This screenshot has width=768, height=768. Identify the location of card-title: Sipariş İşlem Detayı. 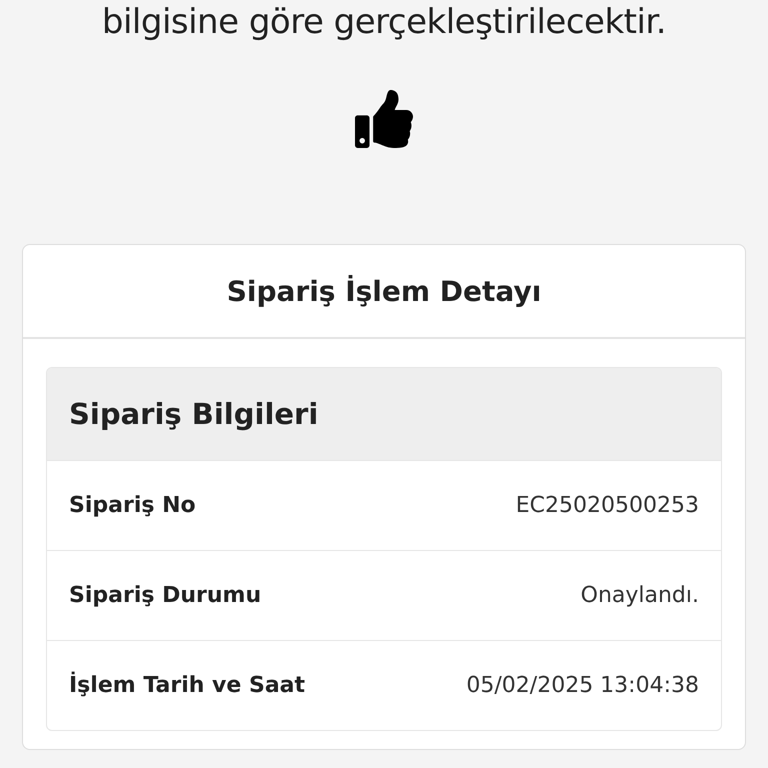
(384, 292).